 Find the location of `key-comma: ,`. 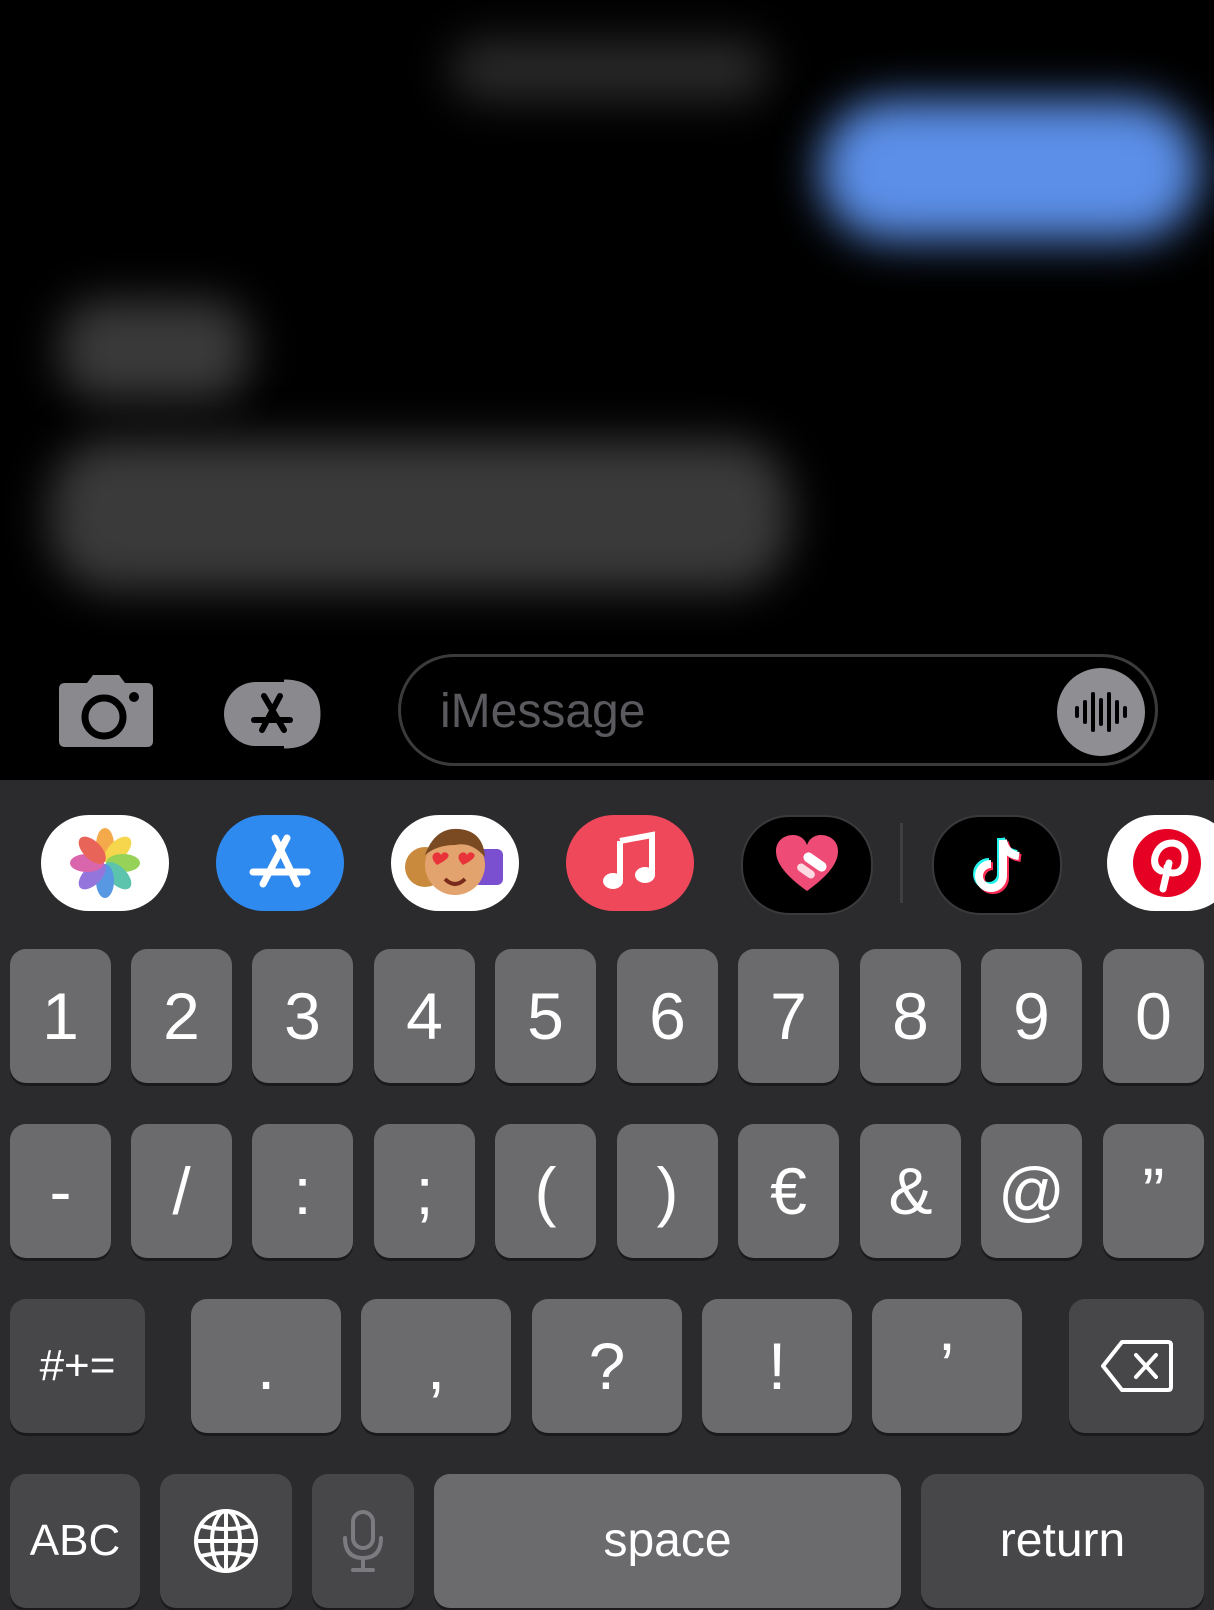

key-comma: , is located at coordinates (436, 1366).